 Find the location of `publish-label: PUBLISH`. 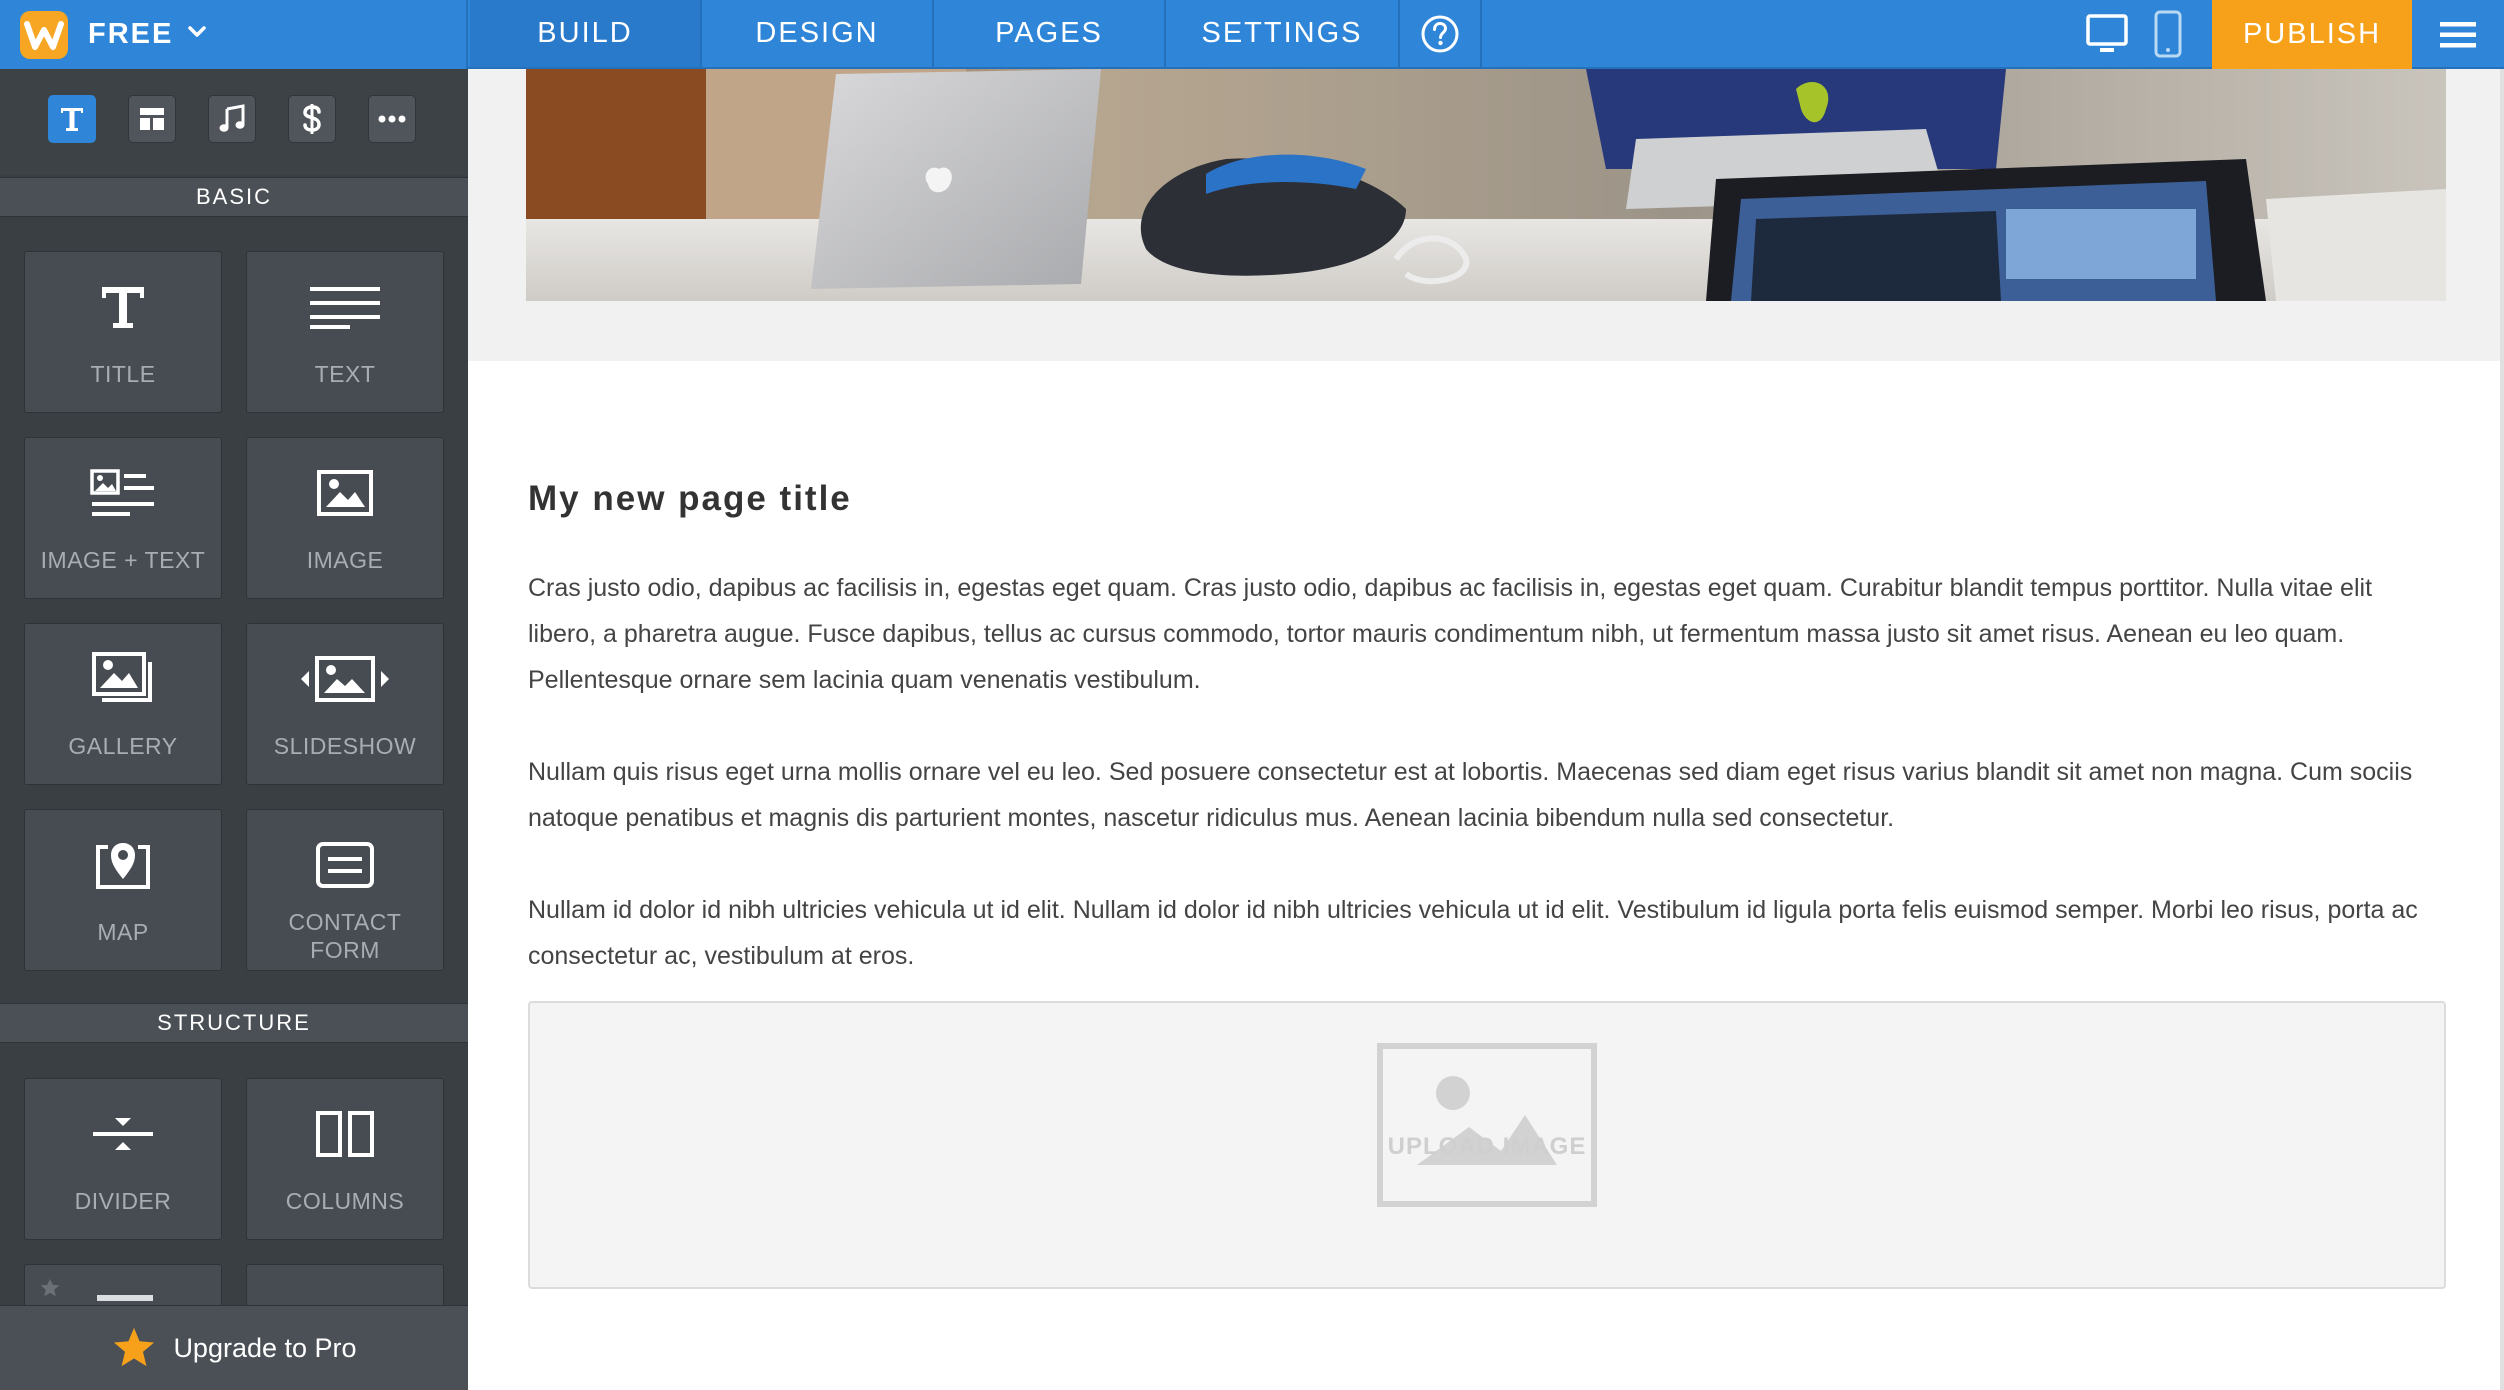

publish-label: PUBLISH is located at coordinates (2312, 34).